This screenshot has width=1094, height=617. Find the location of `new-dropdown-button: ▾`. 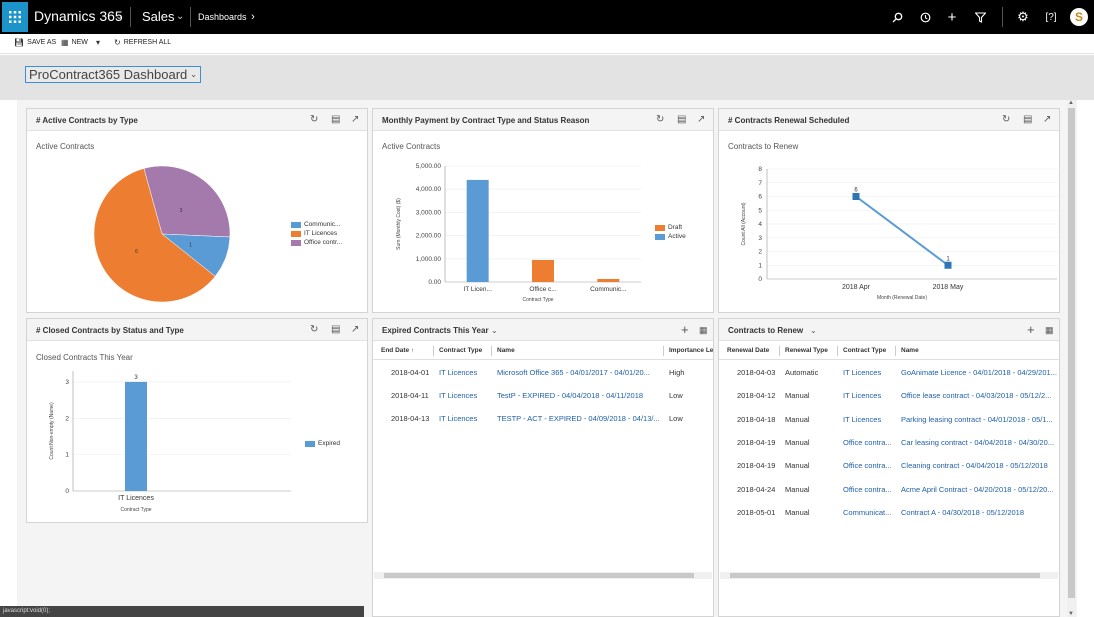

new-dropdown-button: ▾ is located at coordinates (98, 42).